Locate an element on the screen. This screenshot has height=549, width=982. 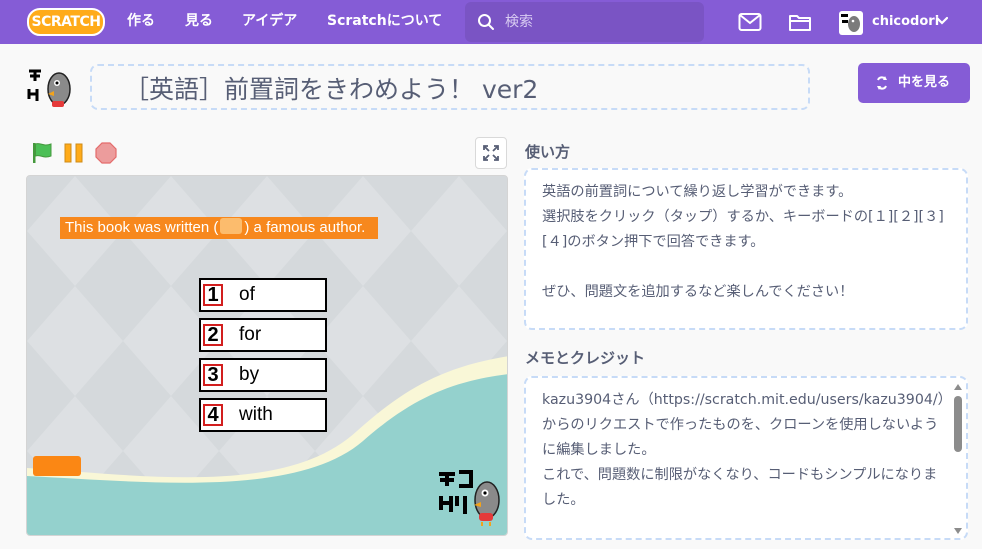
project-title: ［英語］前置詞をきわめよう！ ver2 is located at coordinates (331, 89).